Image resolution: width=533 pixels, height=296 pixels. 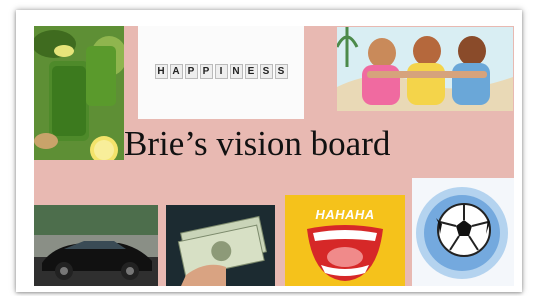 I want to click on laughing-mouth-image: HAHAHA, so click(x=345, y=240).